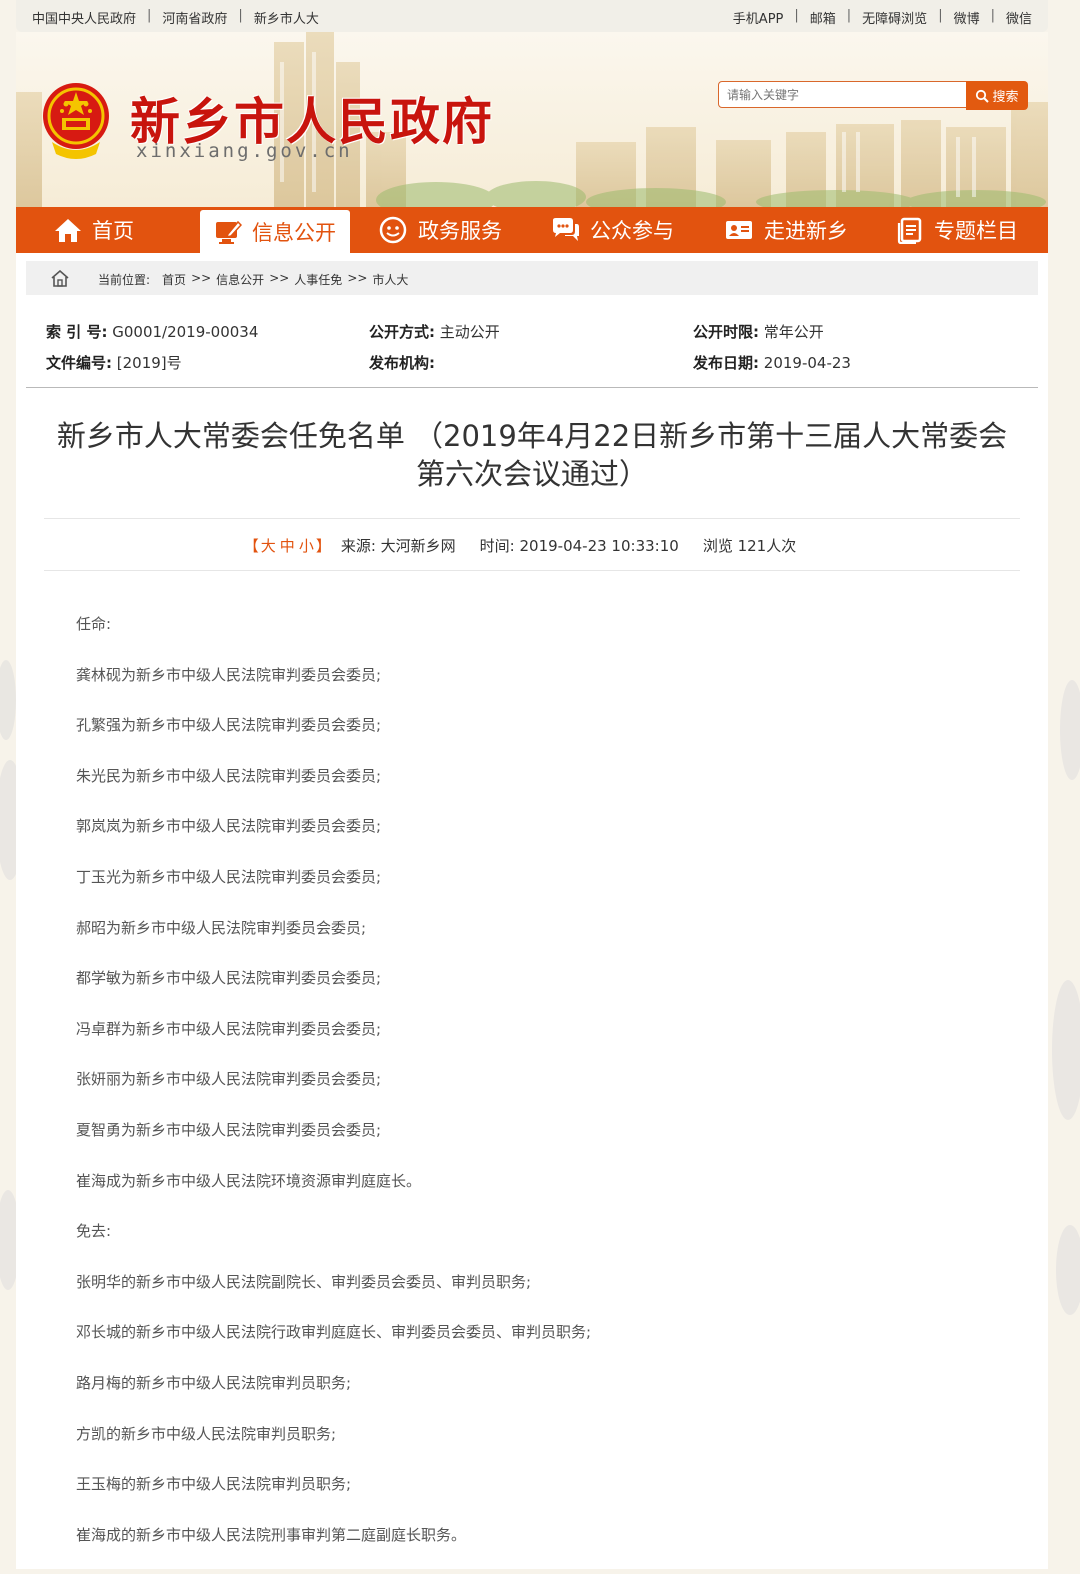  I want to click on nav-item-info-disclosure: 信息公开, so click(275, 231).